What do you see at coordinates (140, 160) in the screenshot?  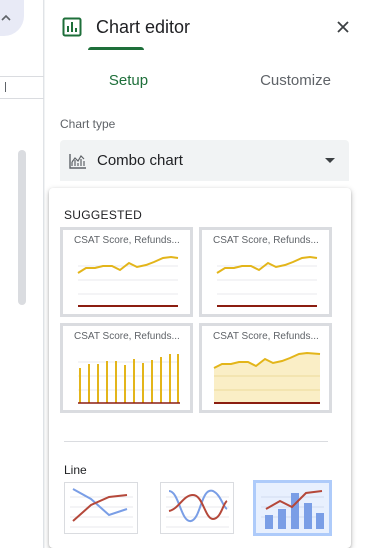 I see `chart-type-value: Combo chart` at bounding box center [140, 160].